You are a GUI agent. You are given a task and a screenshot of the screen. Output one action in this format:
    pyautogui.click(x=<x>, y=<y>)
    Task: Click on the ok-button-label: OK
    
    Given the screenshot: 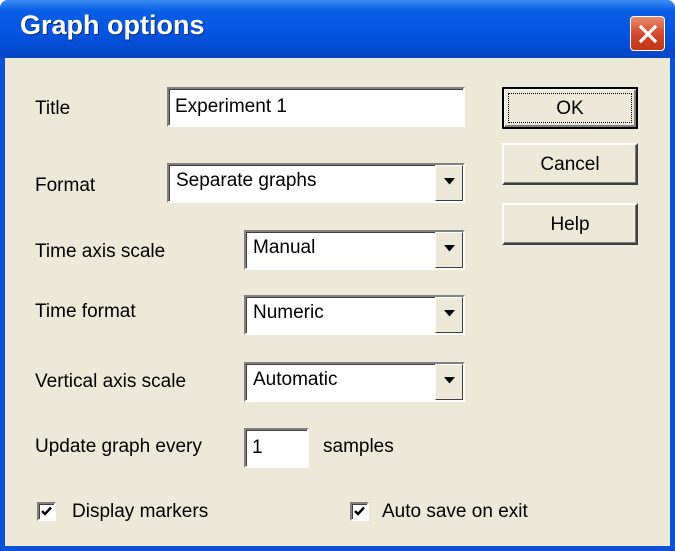 What is the action you would take?
    pyautogui.click(x=570, y=108)
    